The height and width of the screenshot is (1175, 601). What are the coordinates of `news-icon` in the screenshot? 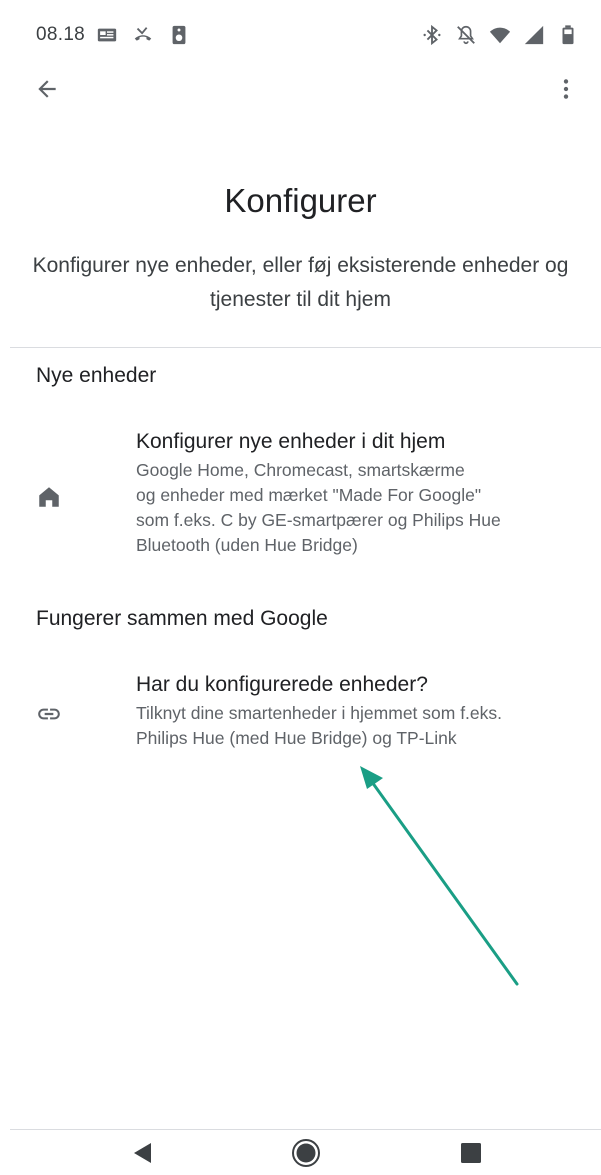 It's located at (107, 35).